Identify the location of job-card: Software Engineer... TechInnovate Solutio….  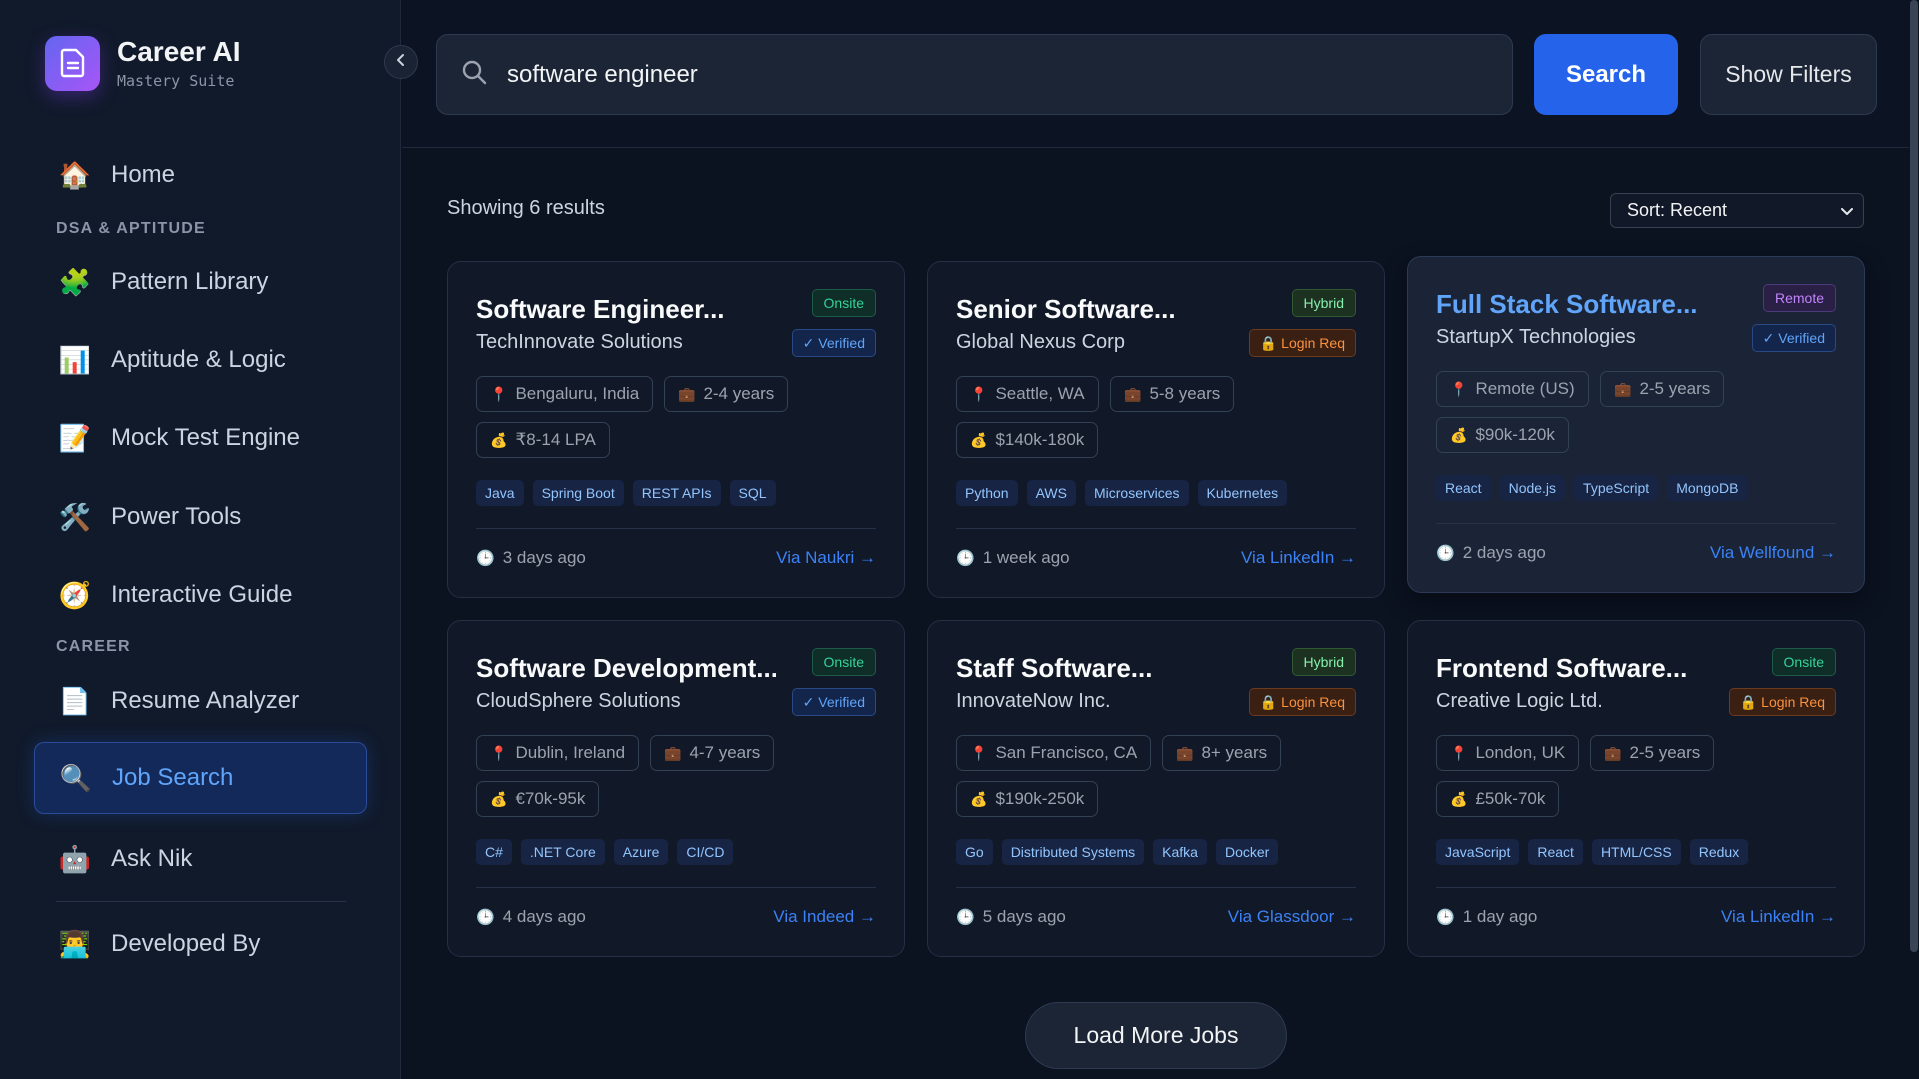
(676, 429).